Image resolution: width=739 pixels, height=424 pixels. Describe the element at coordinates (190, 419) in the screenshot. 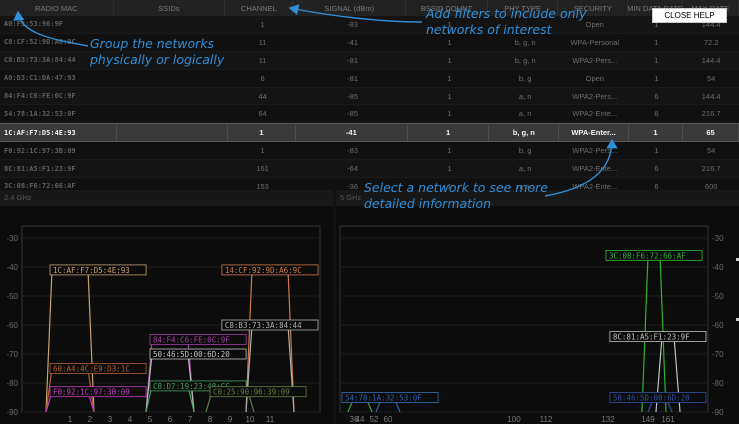

I see `x-tick-label: 7` at that location.